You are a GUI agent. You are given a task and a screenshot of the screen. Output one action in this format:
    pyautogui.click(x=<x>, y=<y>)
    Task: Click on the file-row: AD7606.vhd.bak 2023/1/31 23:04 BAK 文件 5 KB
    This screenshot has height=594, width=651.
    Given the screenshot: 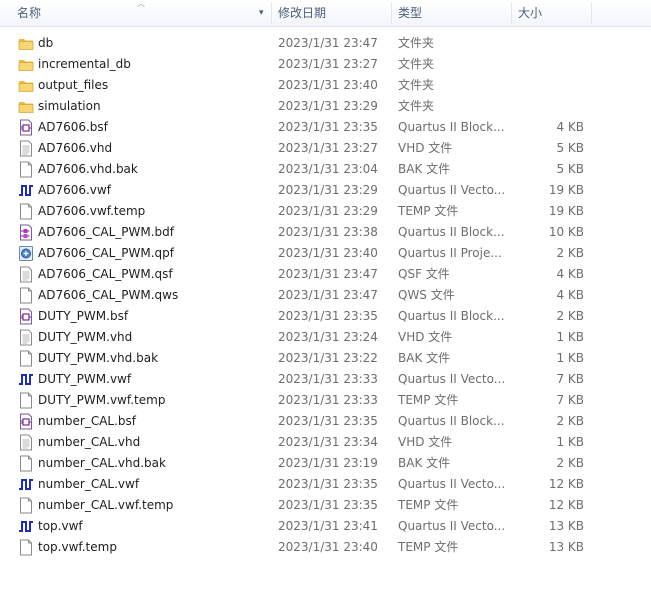 What is the action you would take?
    pyautogui.click(x=325, y=169)
    